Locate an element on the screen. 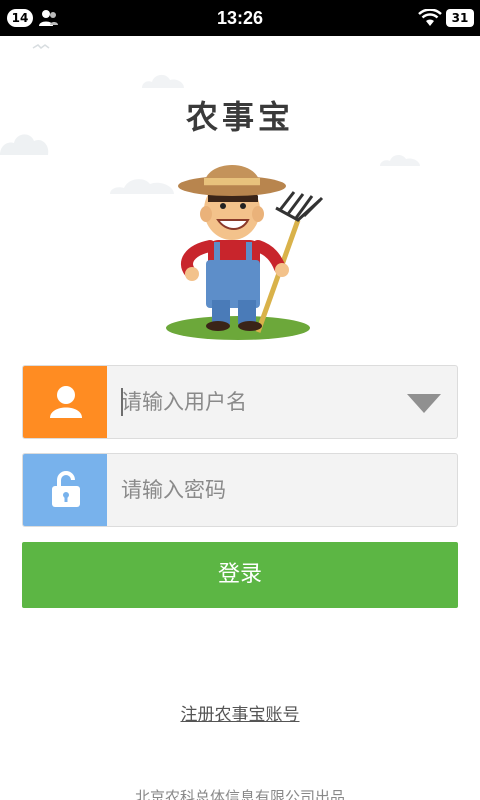 Image resolution: width=480 pixels, height=800 pixels. status-bar: 14 13:26 31 is located at coordinates (240, 18).